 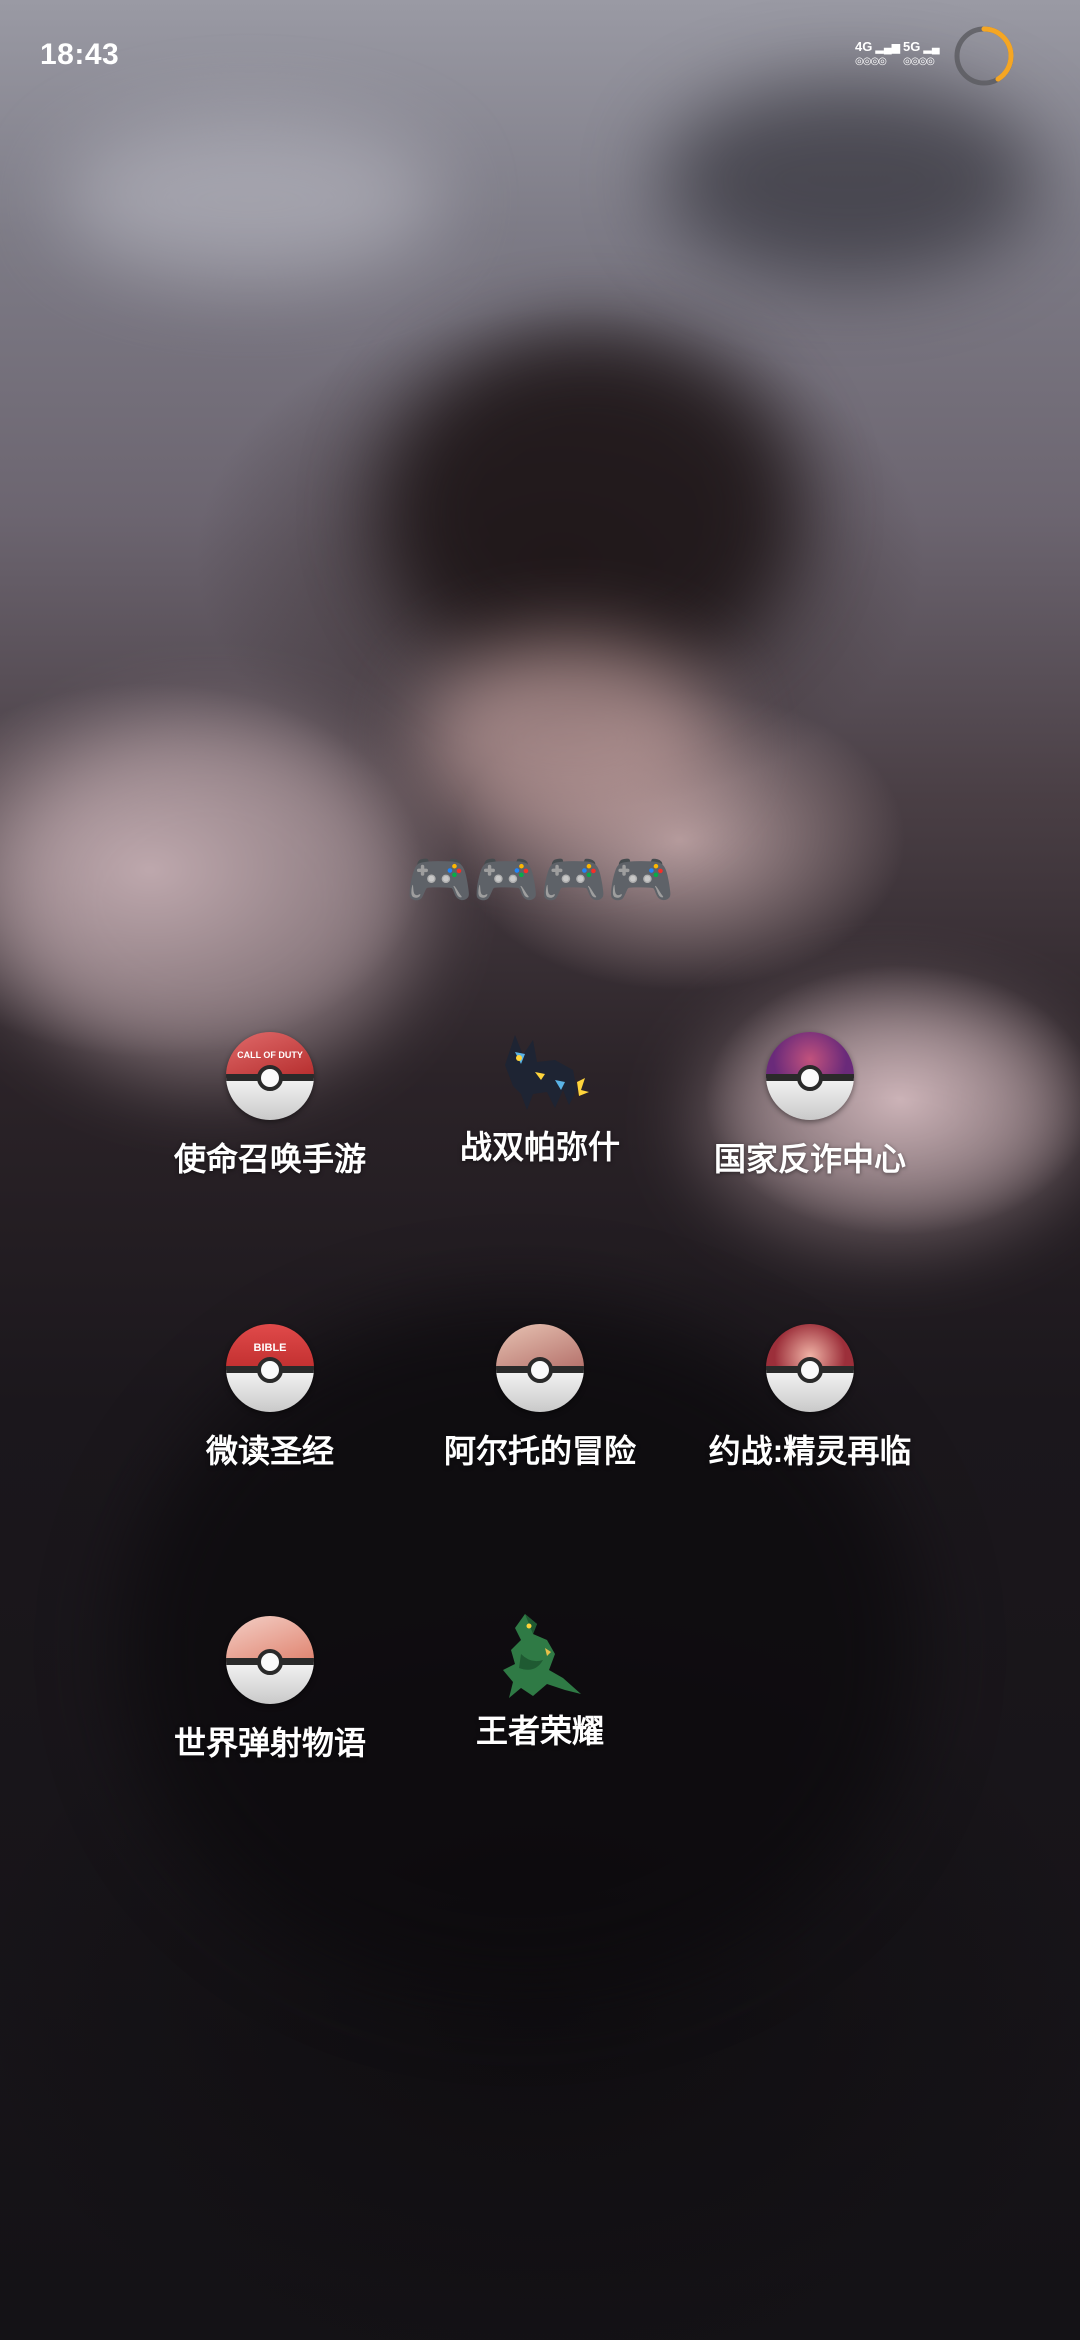 I want to click on app-date-a-live: 约战:精灵再临, so click(x=810, y=1398).